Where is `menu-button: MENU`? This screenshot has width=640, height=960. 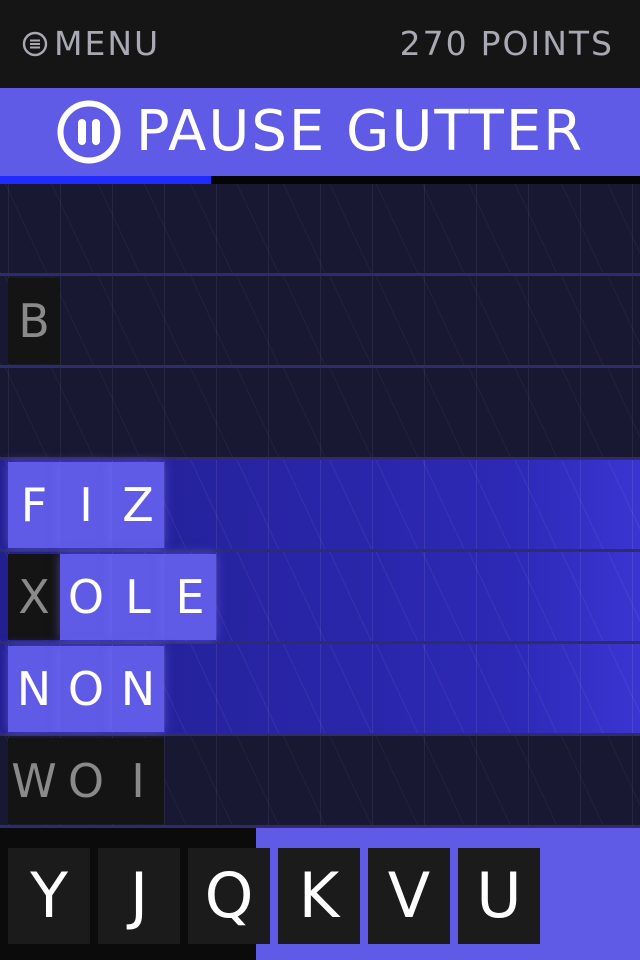
menu-button: MENU is located at coordinates (91, 44).